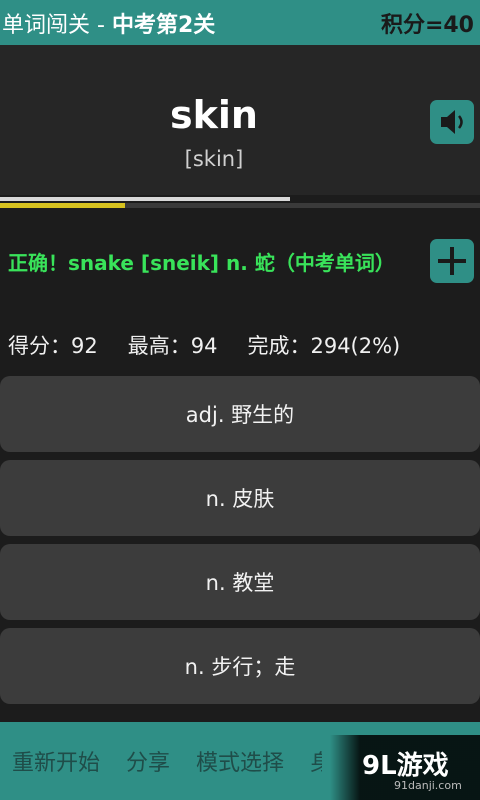  Describe the element at coordinates (316, 761) in the screenshot. I see `truncated-menu-button: 身` at that location.